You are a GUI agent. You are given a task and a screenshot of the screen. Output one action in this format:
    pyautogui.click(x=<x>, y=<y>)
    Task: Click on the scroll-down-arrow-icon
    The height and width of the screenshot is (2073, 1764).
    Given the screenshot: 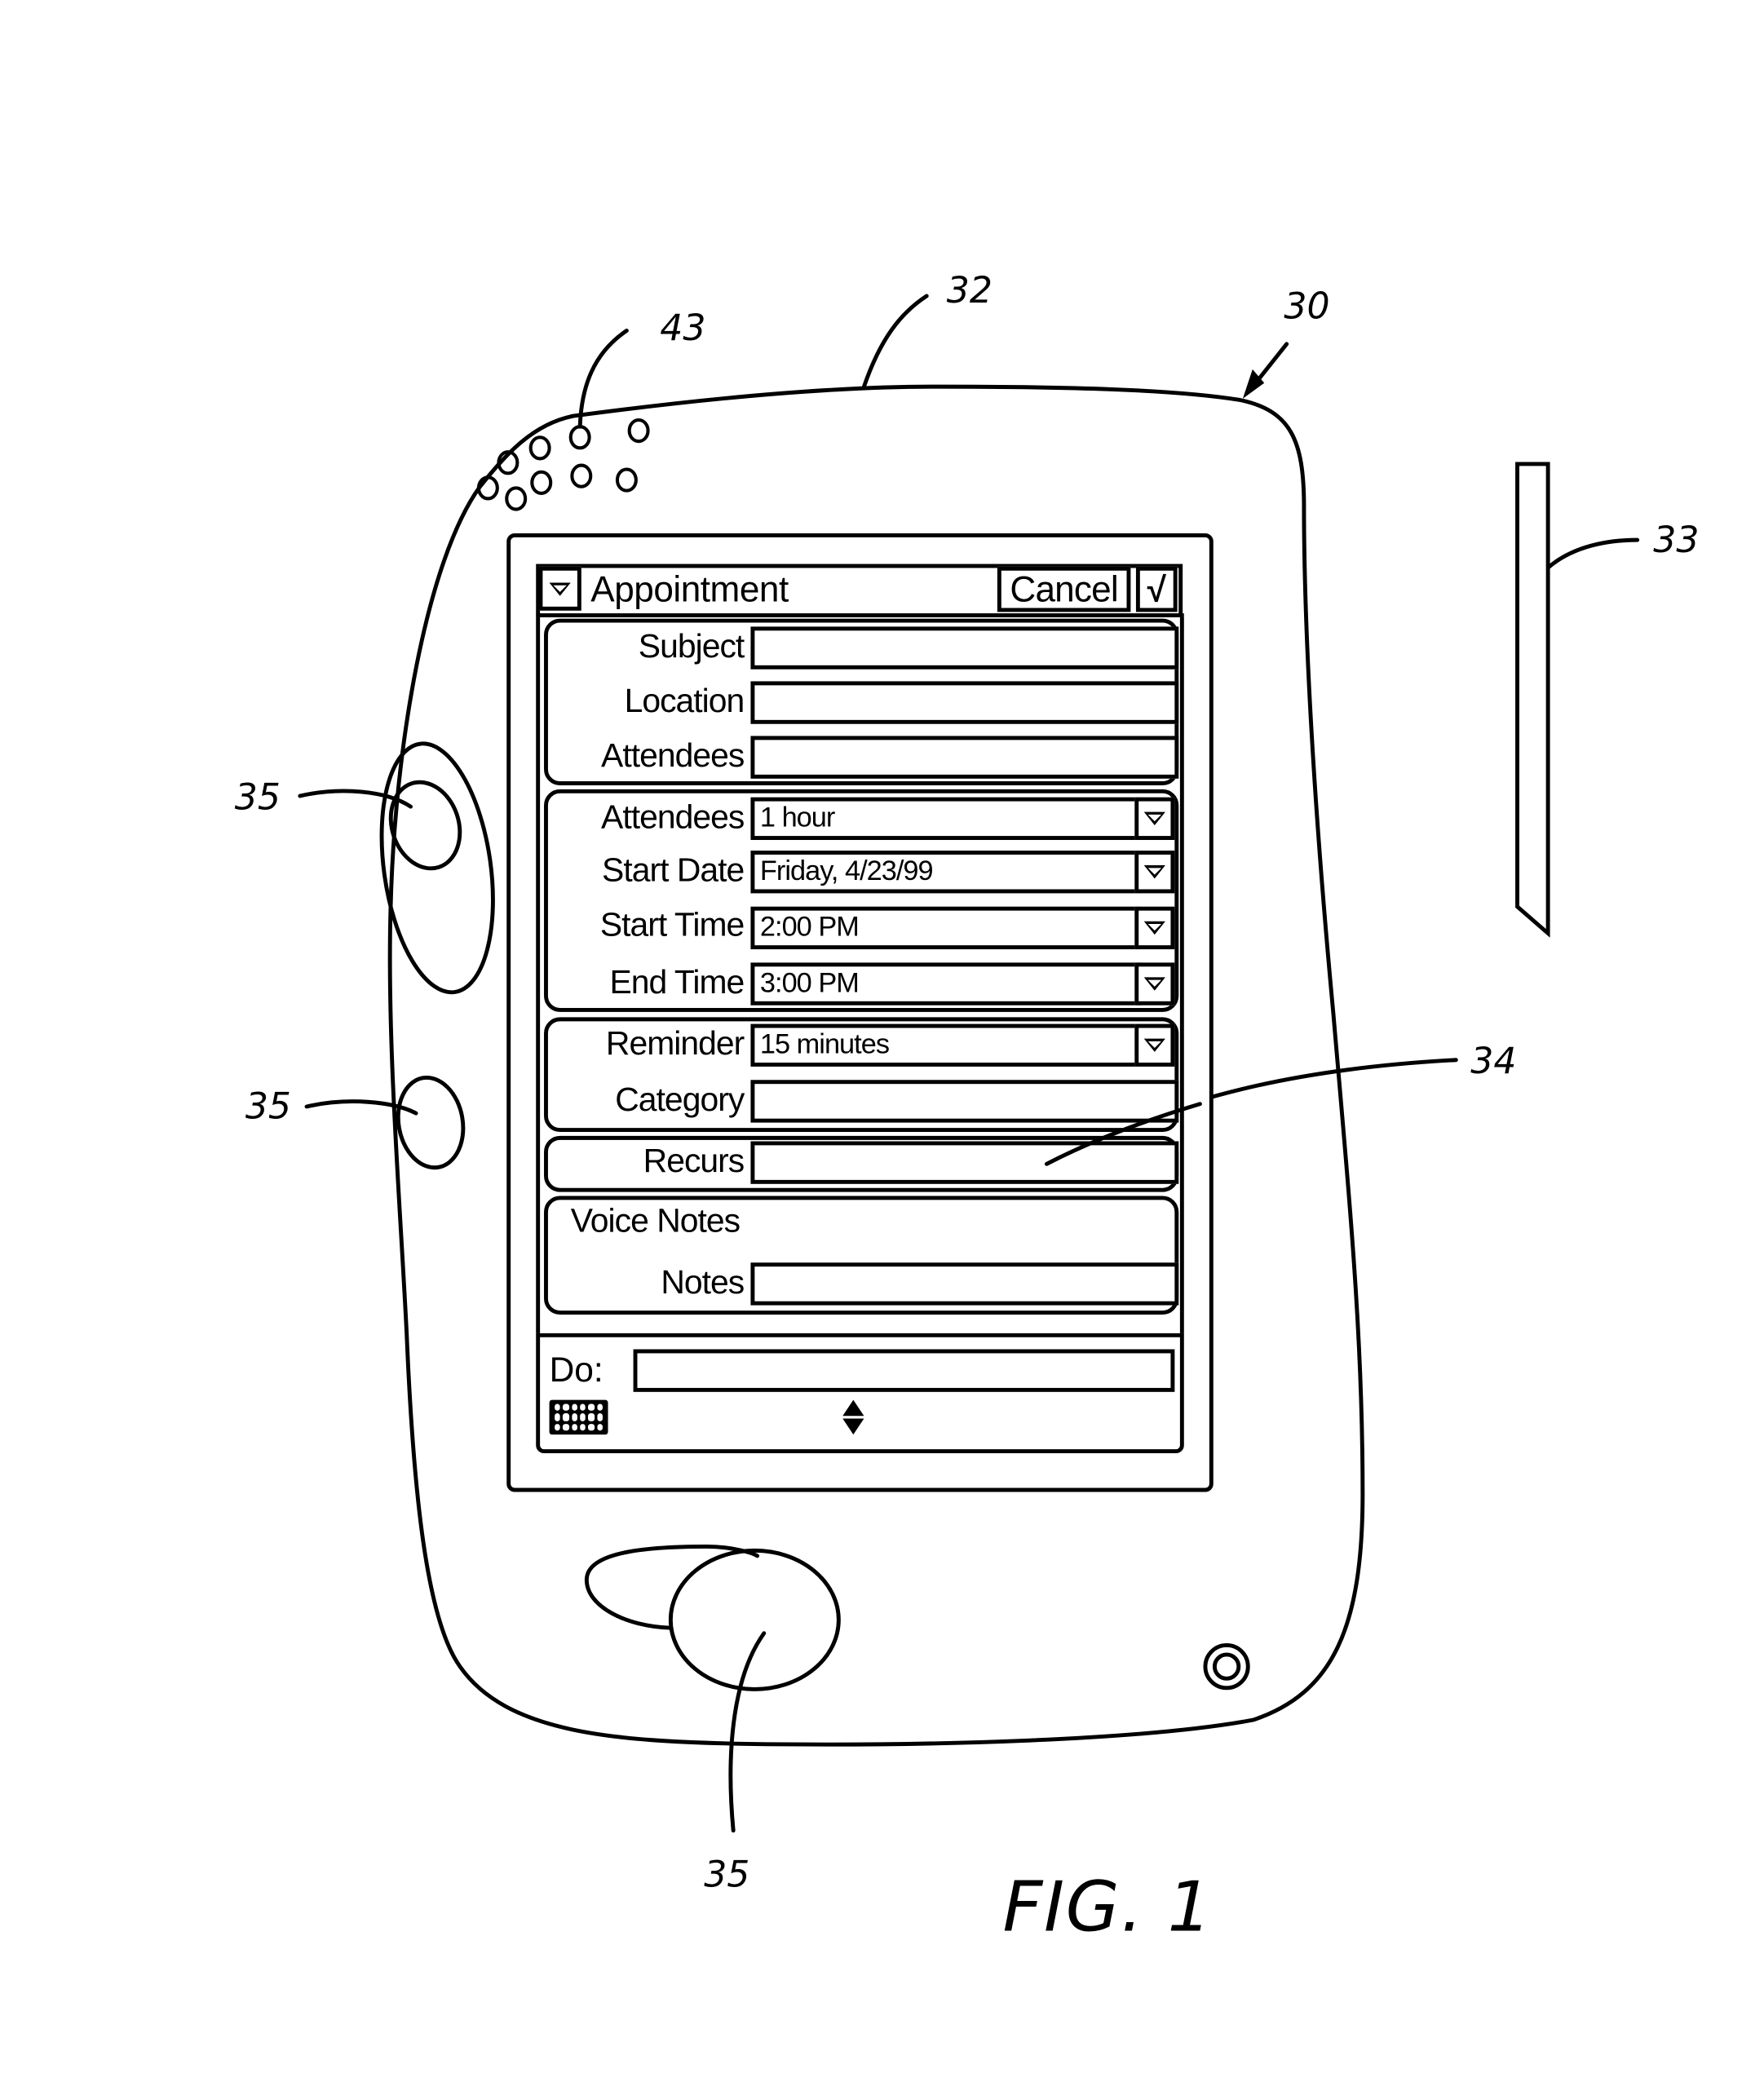 What is the action you would take?
    pyautogui.click(x=853, y=1426)
    